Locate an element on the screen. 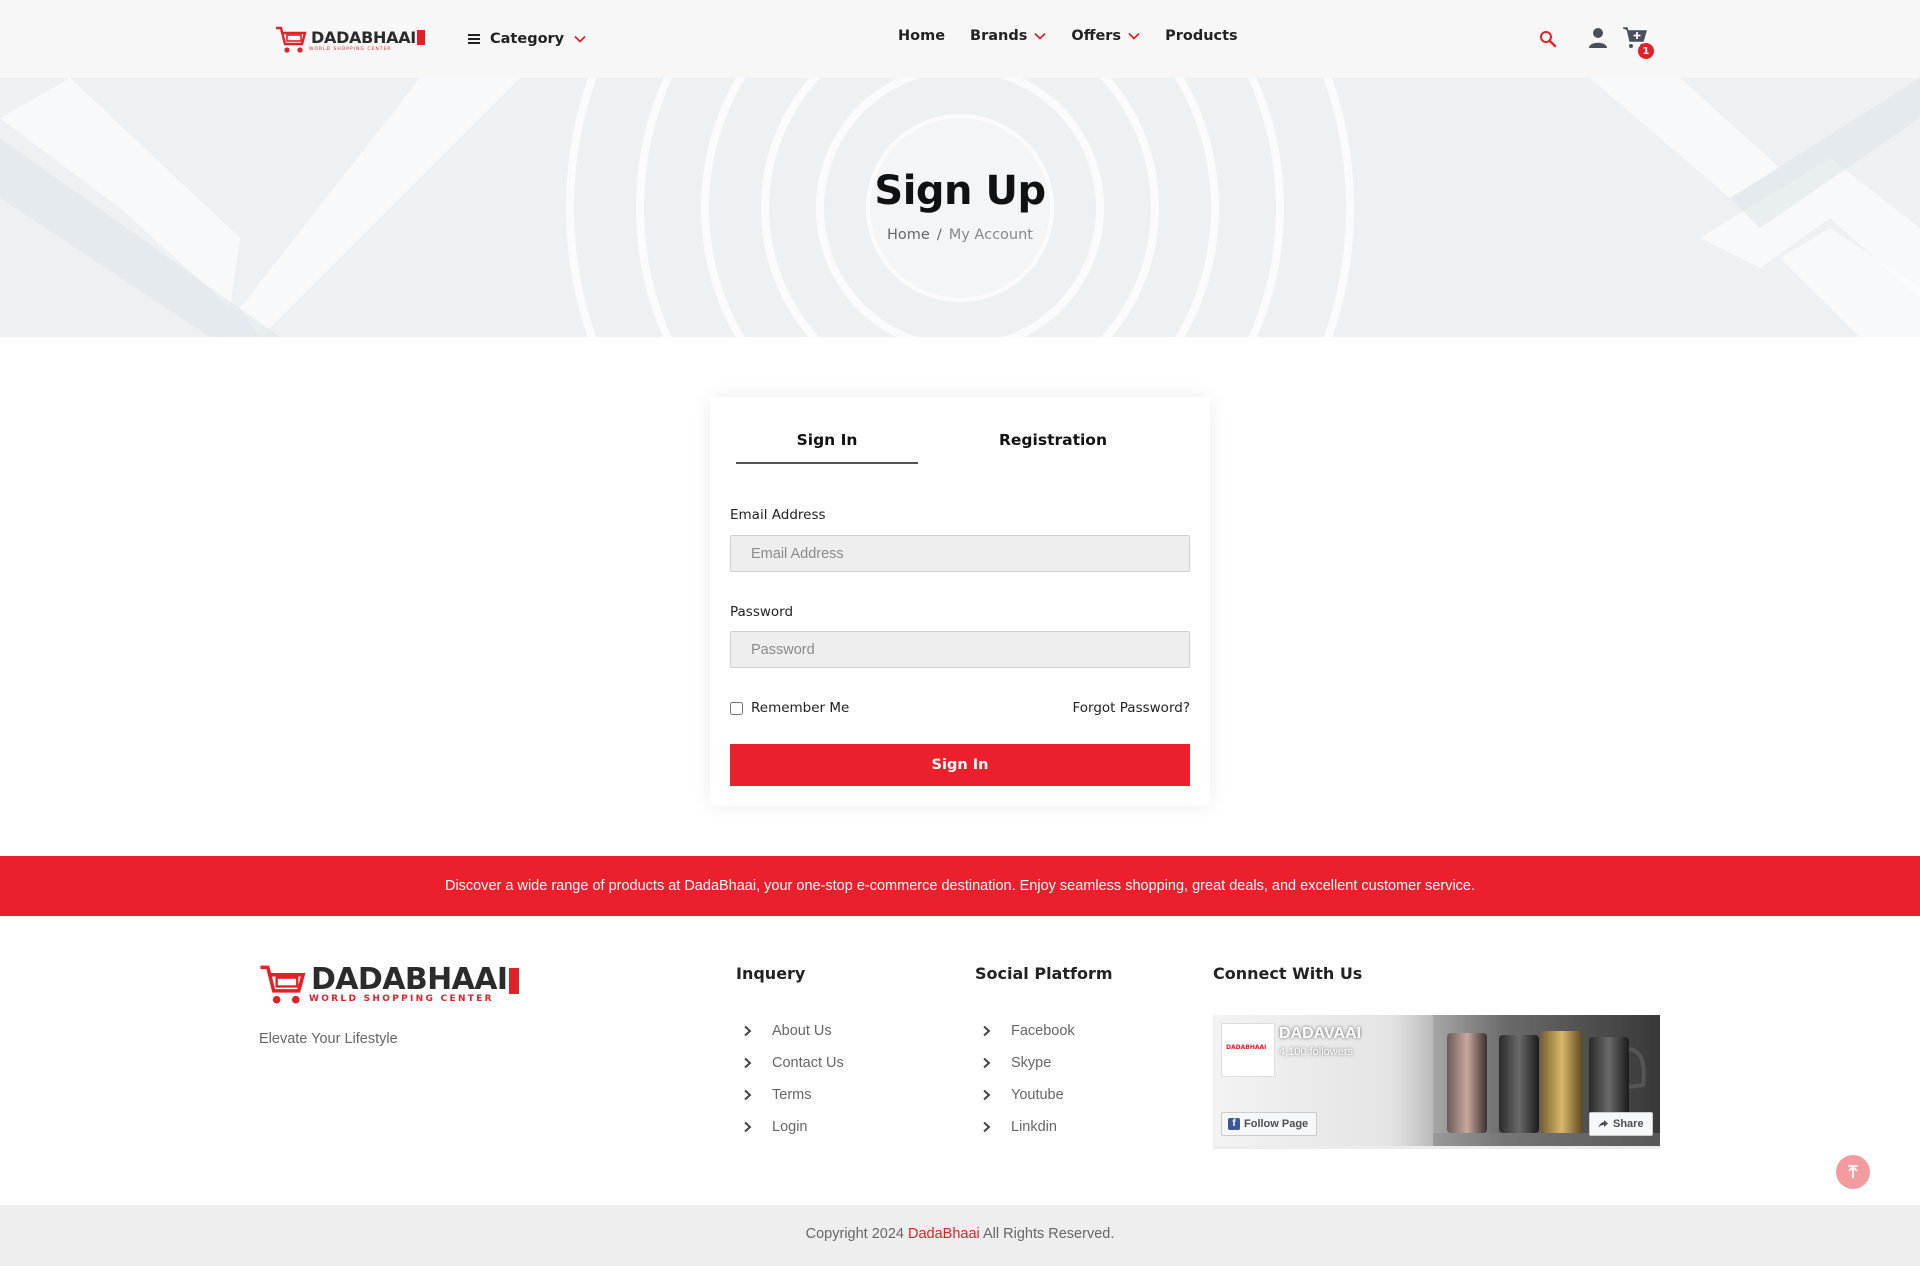  footer-link-label: Terms is located at coordinates (792, 1095).